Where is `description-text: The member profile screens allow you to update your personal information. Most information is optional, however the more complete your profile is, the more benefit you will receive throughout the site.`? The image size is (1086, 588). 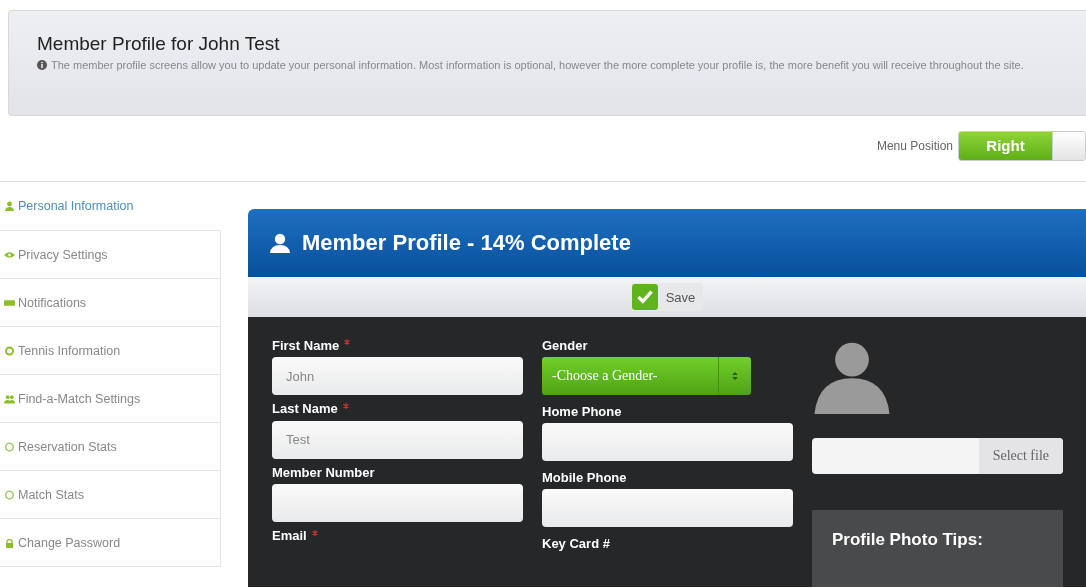 description-text: The member profile screens allow you to update your personal information. Most information is optional, however the more complete your profile is, the more benefit you will receive throughout the site. is located at coordinates (537, 65).